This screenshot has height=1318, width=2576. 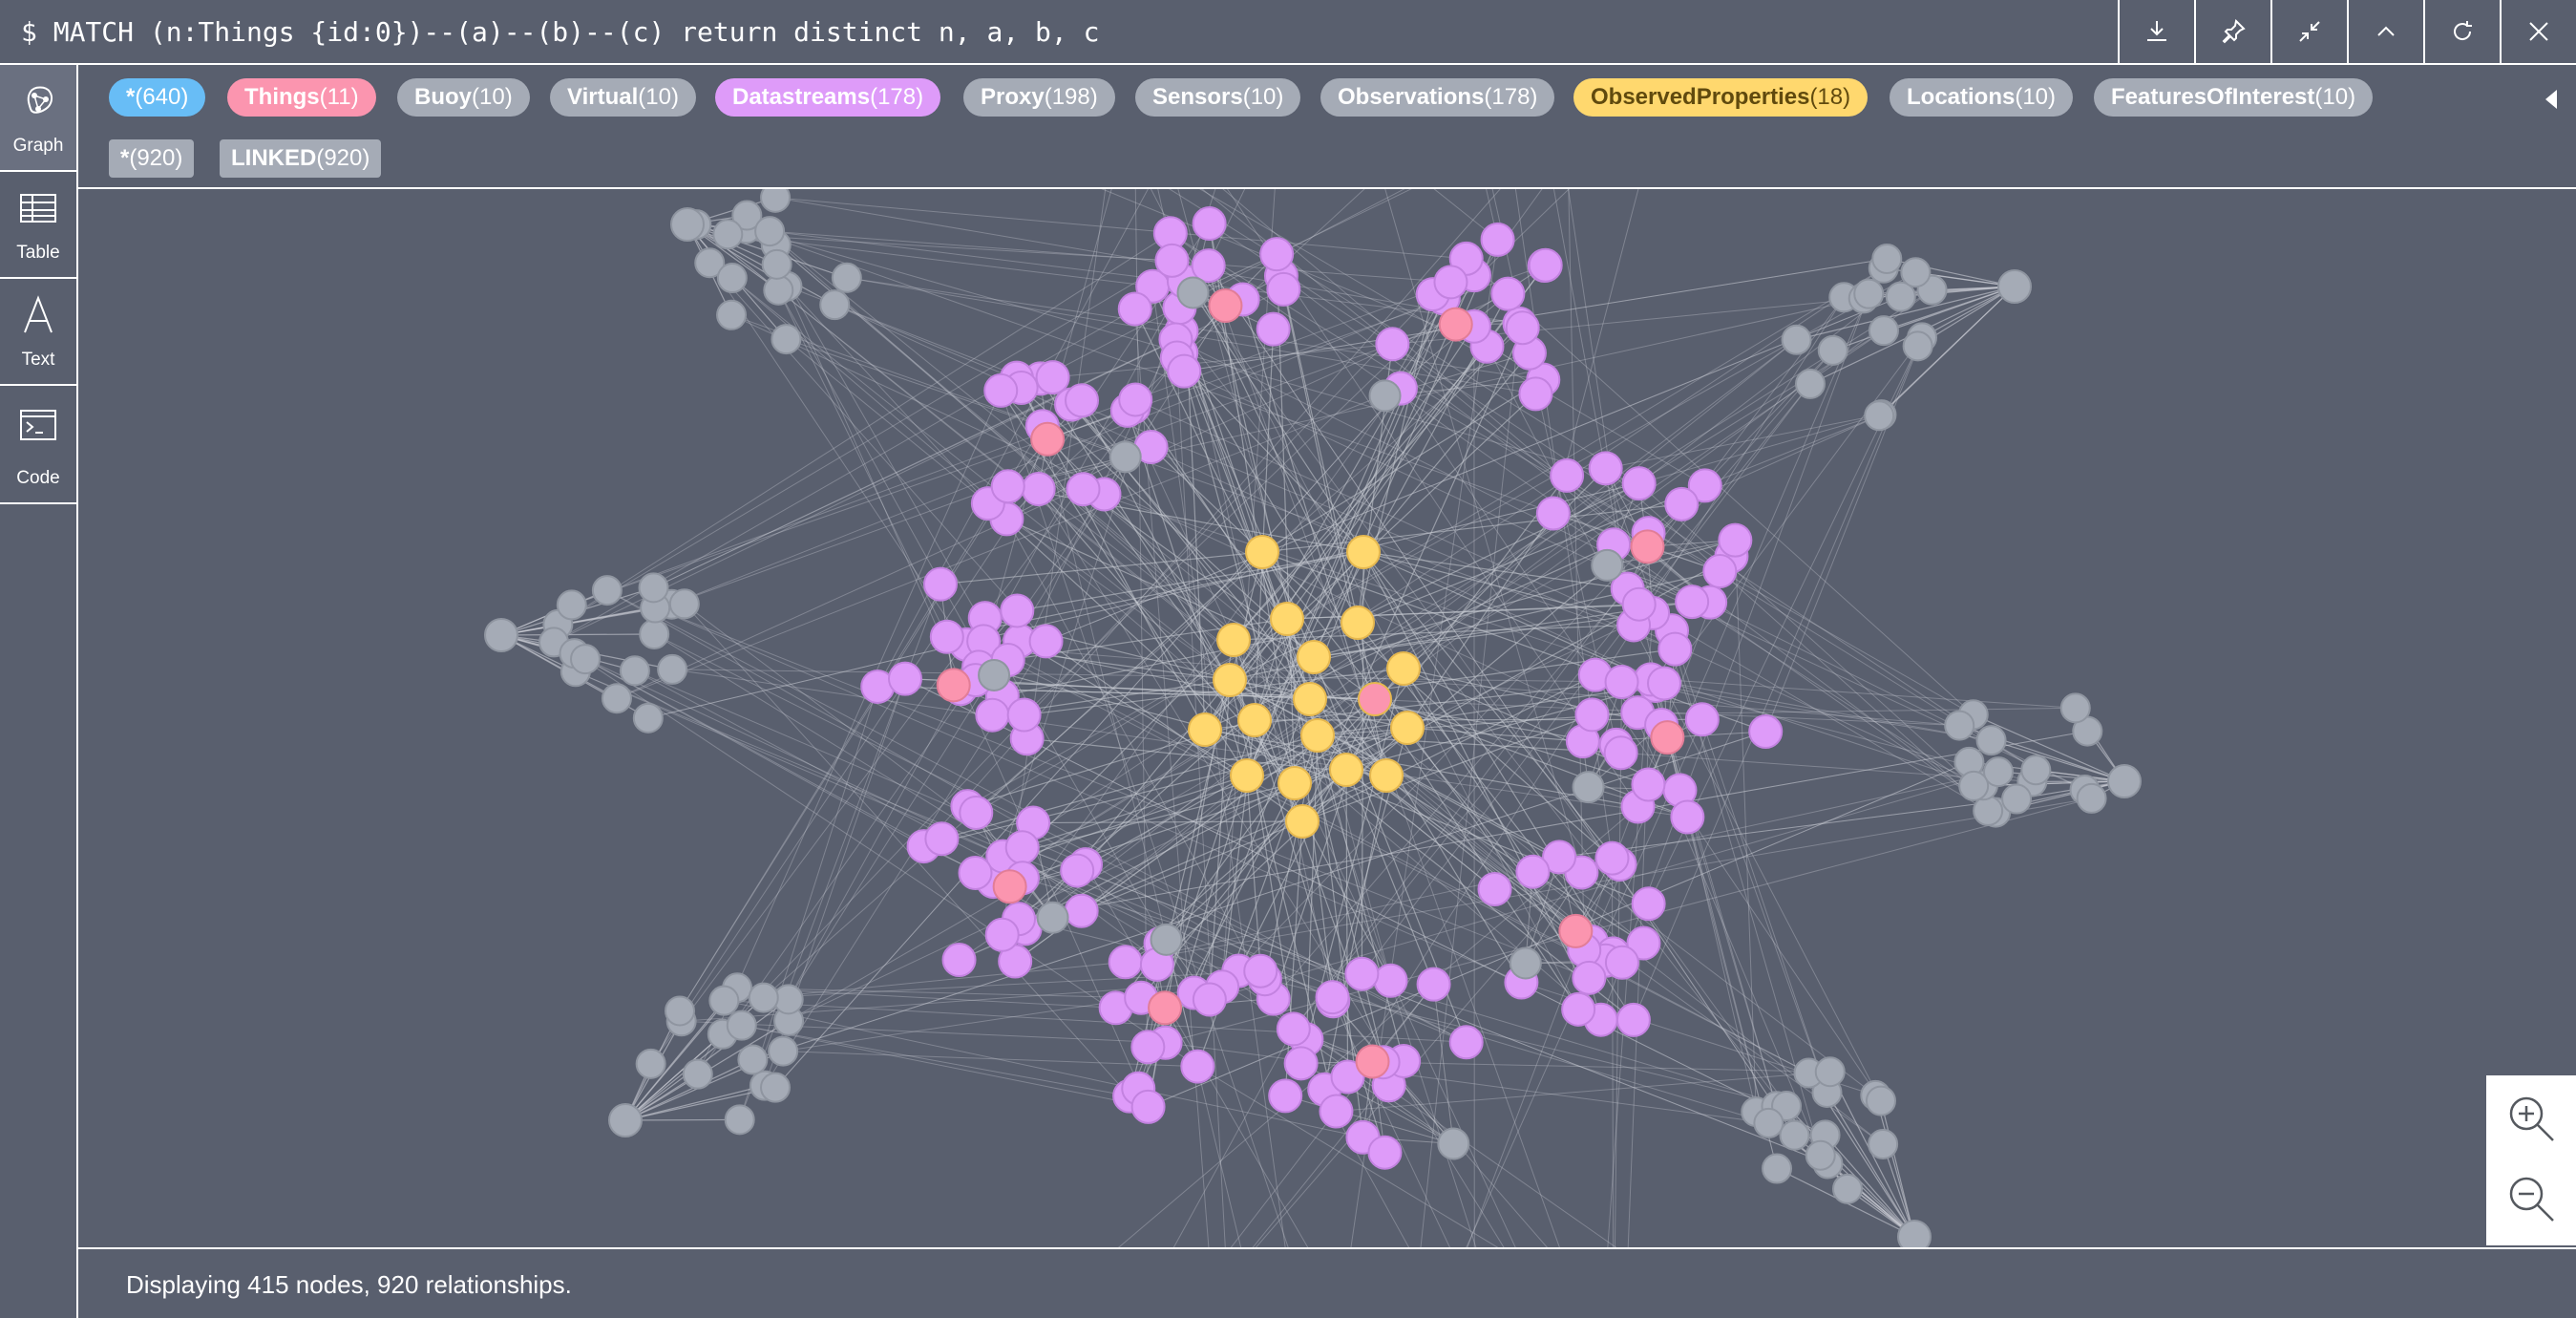 I want to click on legend-label-pill: FeaturesOfInterest(10), so click(x=2234, y=97).